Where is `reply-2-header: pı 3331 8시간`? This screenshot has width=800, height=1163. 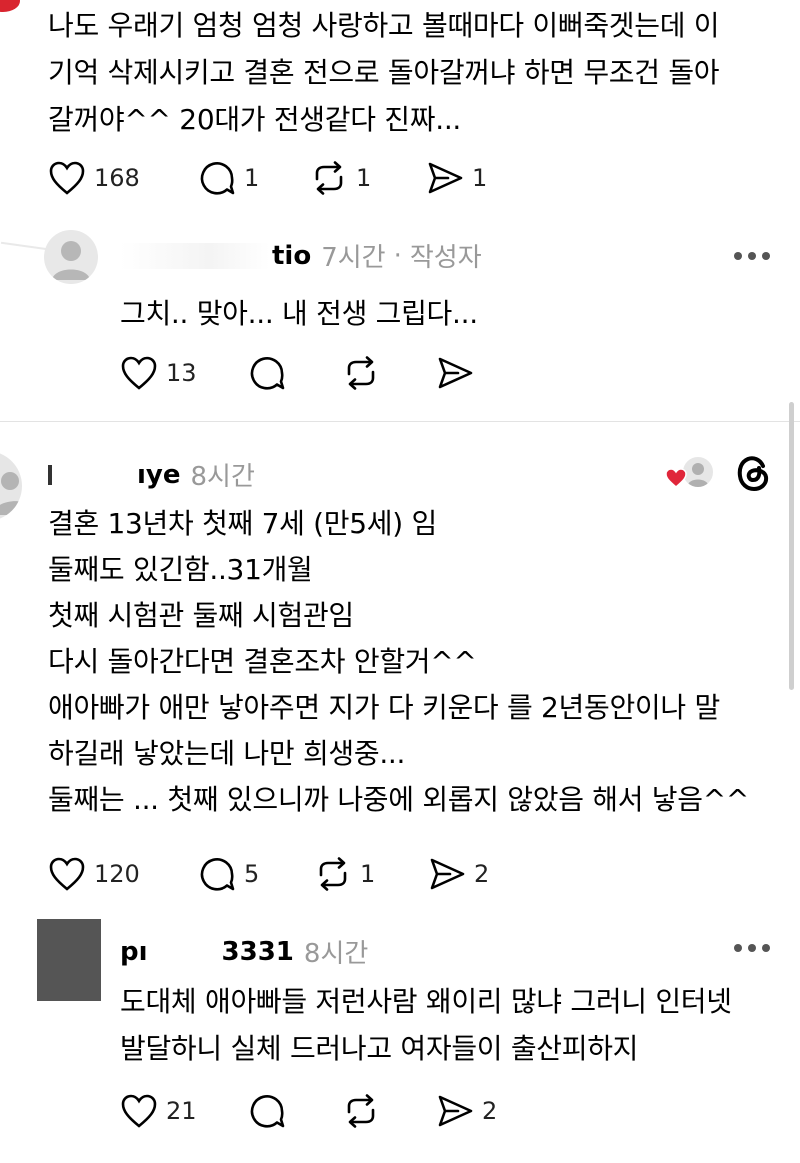 reply-2-header: pı 3331 8시간 is located at coordinates (244, 951).